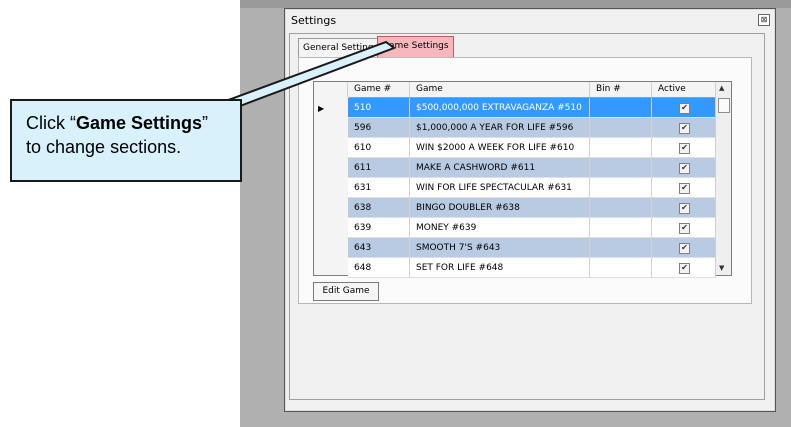 The height and width of the screenshot is (427, 791). I want to click on callout-text-bold: Game Settings, so click(139, 123).